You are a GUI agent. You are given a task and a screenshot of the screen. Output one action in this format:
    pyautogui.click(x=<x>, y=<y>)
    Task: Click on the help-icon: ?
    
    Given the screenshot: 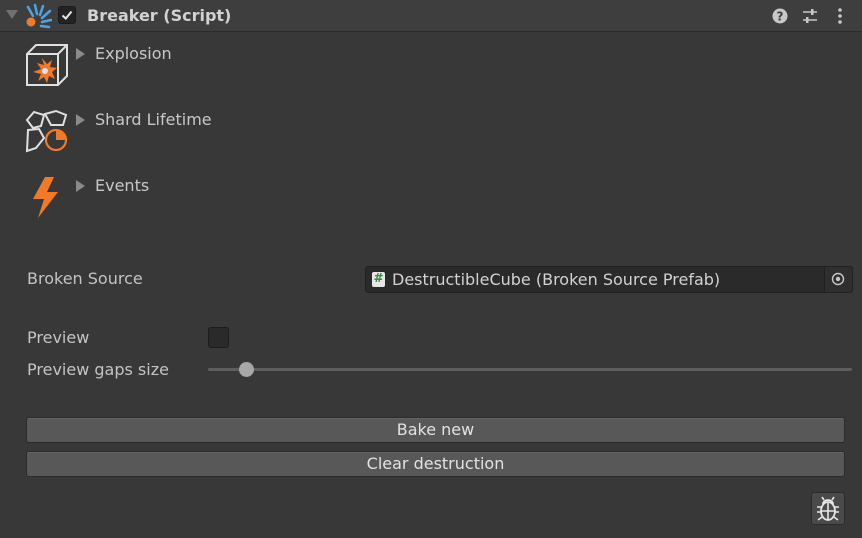 What is the action you would take?
    pyautogui.click(x=780, y=16)
    